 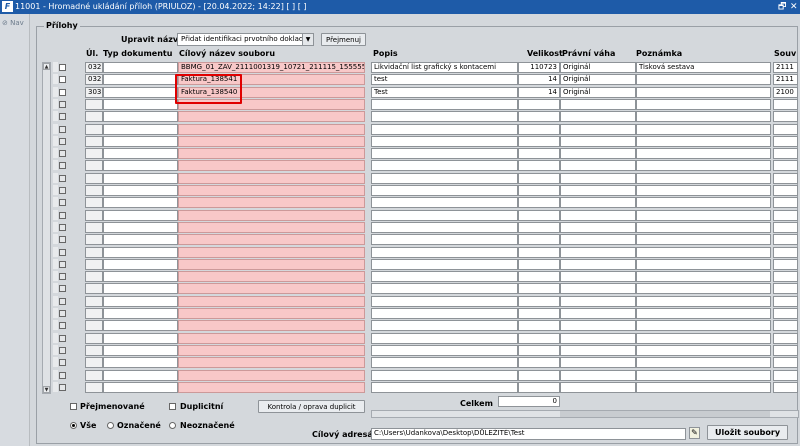 I want to click on close-icon: ✕, so click(x=794, y=7).